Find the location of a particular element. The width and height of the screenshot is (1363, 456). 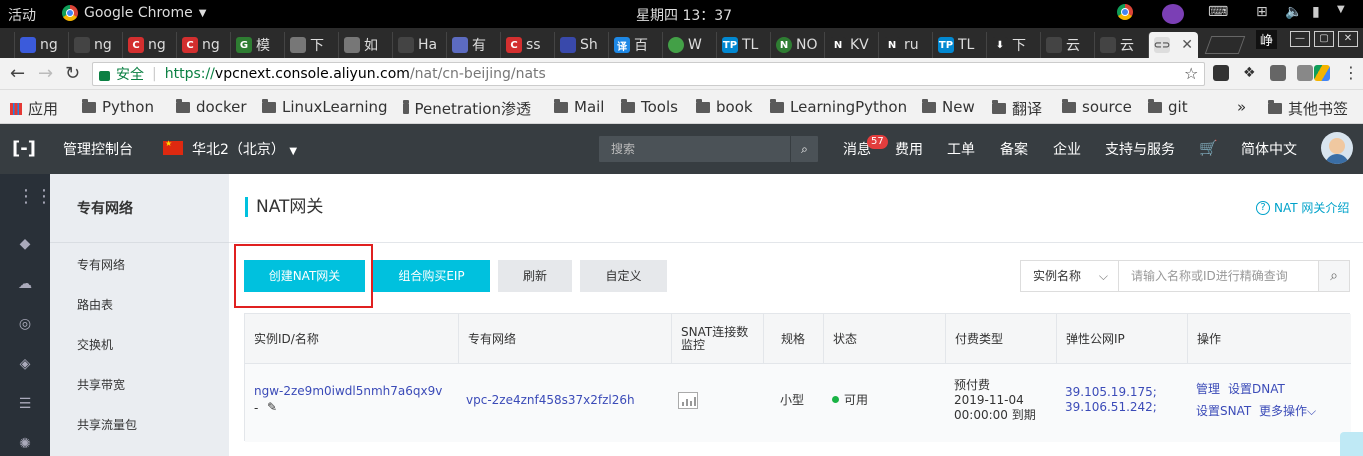

battery-icon: ▮ is located at coordinates (1316, 12).